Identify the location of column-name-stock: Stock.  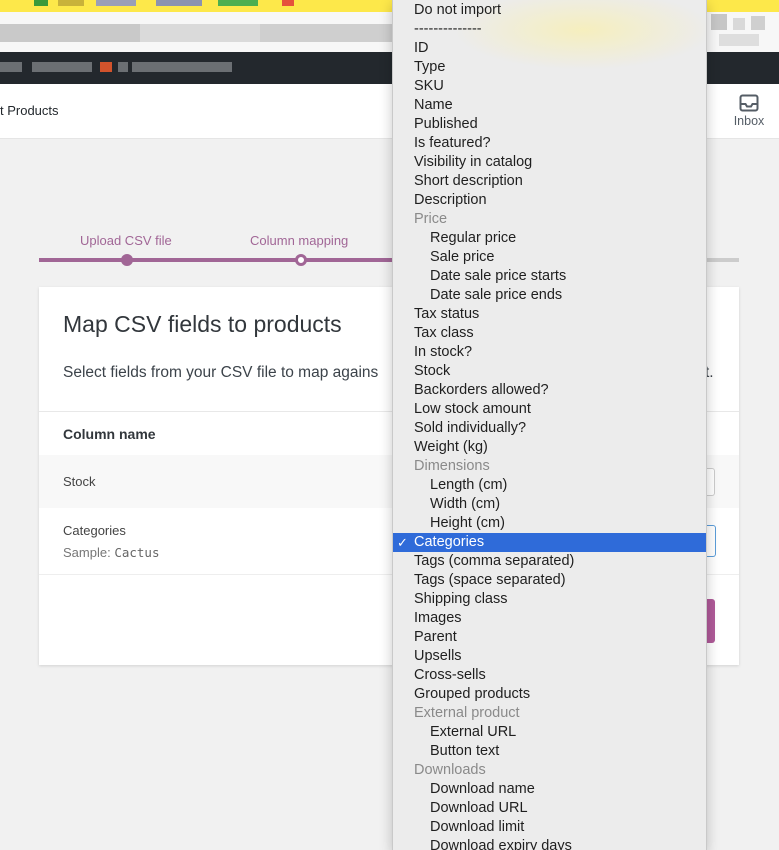
(79, 481).